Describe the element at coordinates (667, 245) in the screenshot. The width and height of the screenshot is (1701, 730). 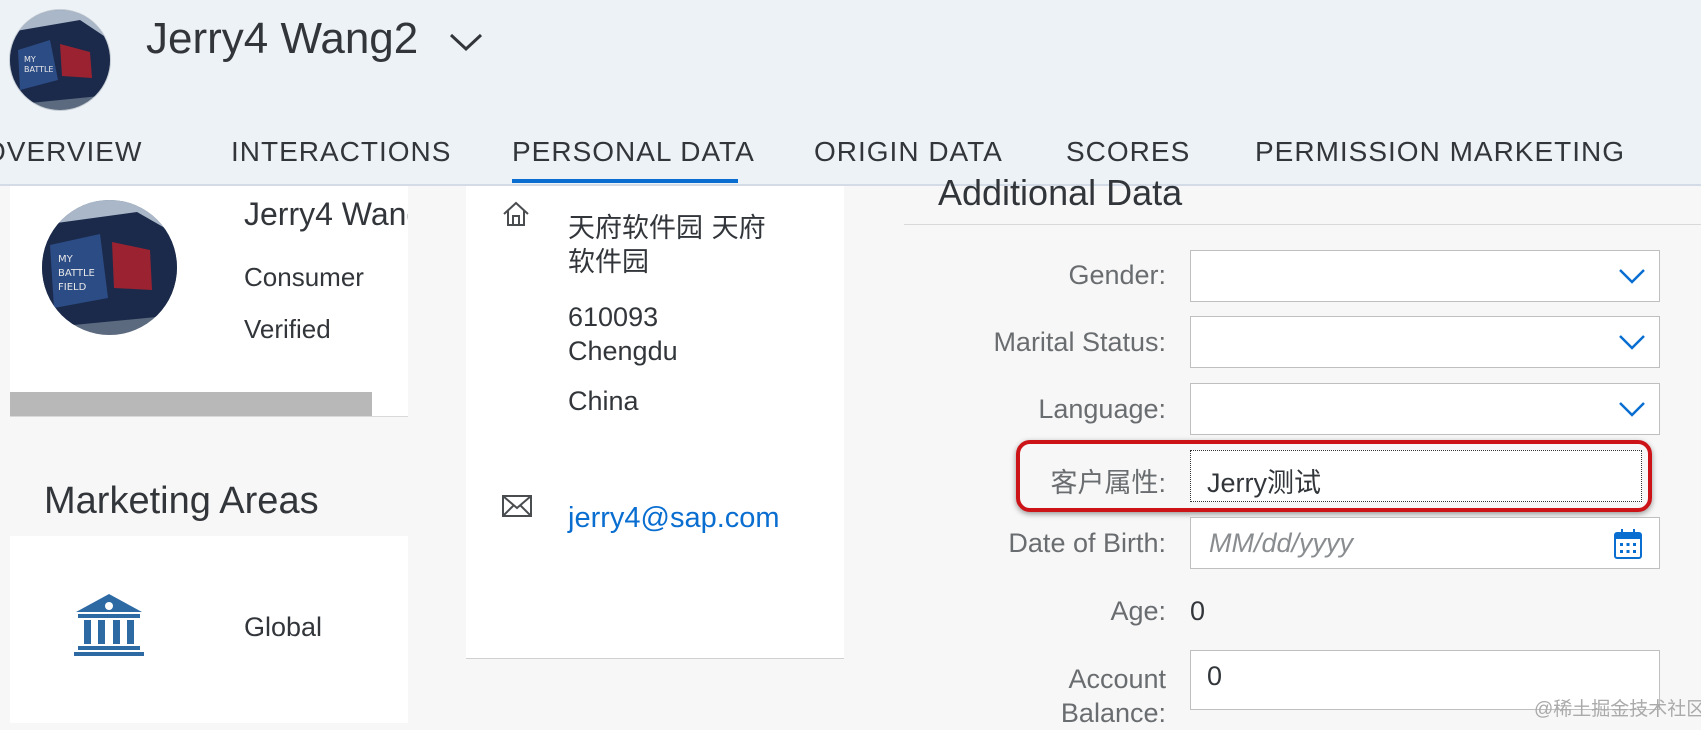
I see `address-street: 天府软件园 天府软件园` at that location.